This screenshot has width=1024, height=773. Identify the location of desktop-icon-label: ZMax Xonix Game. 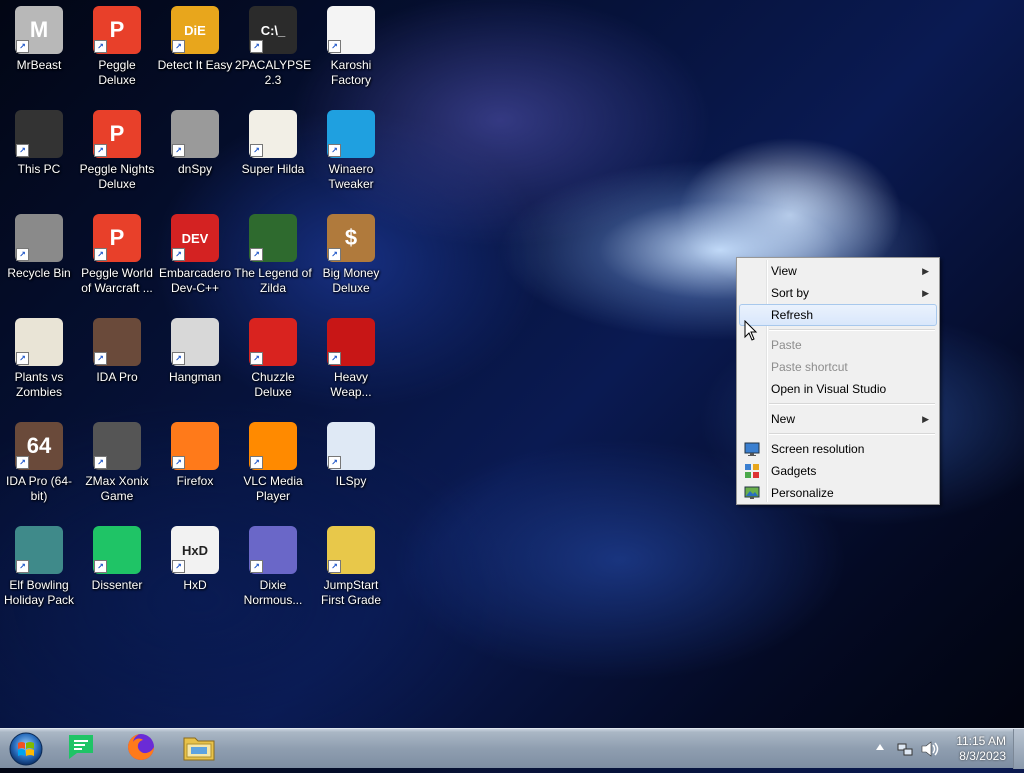
(117, 488).